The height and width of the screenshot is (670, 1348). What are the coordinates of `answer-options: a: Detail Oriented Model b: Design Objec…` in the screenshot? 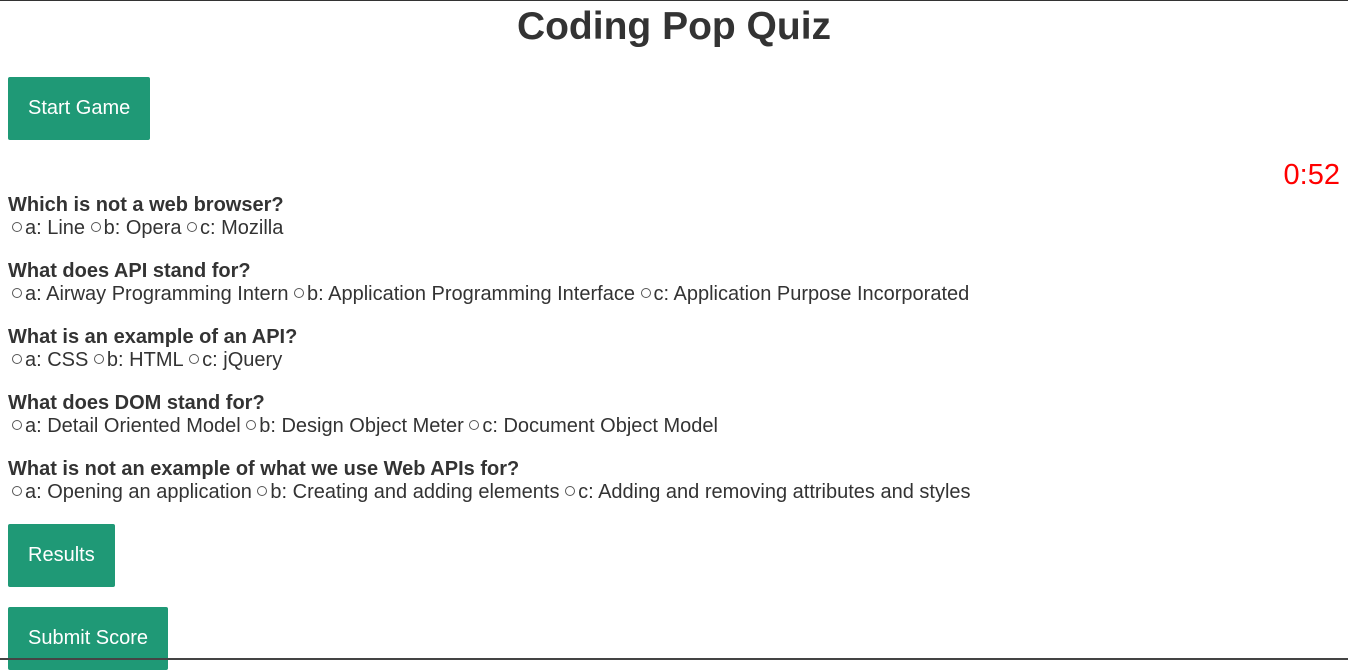 It's located at (363, 426).